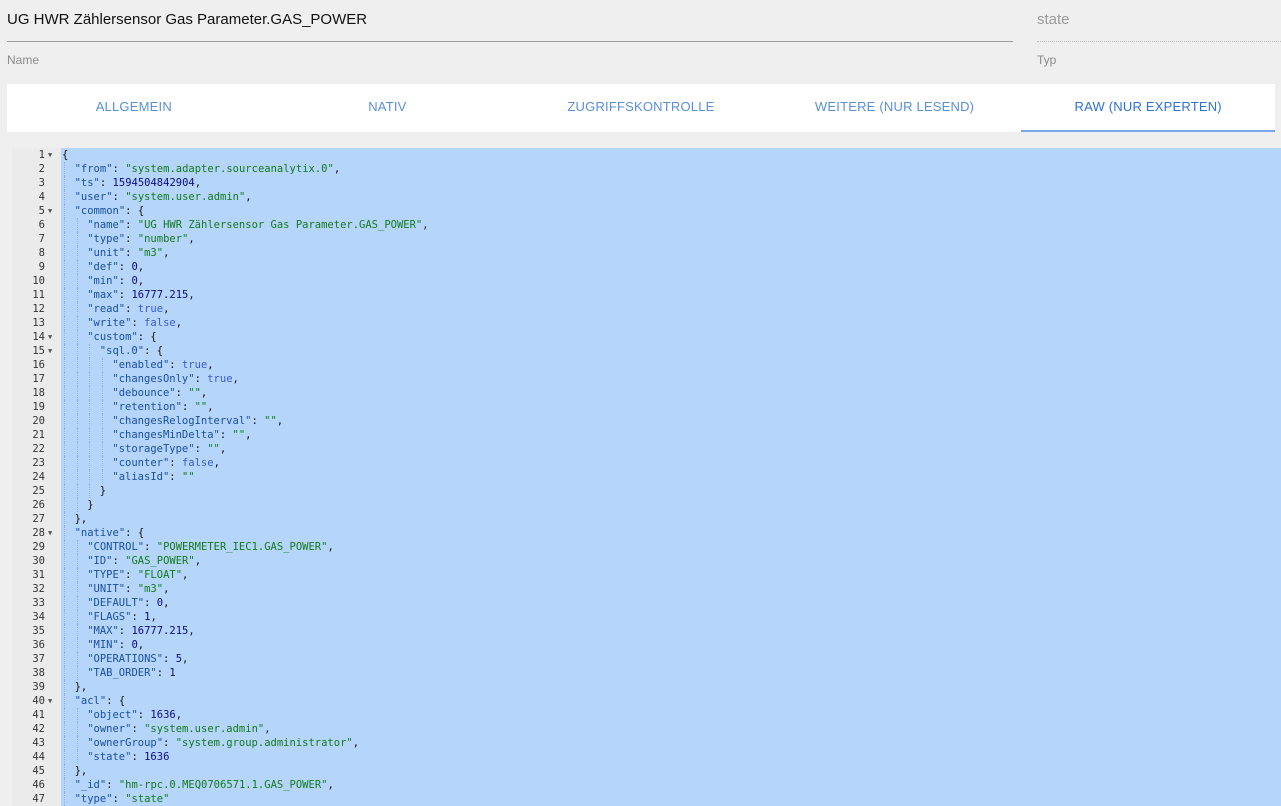 The height and width of the screenshot is (806, 1281). I want to click on line-number: 22, so click(38, 449).